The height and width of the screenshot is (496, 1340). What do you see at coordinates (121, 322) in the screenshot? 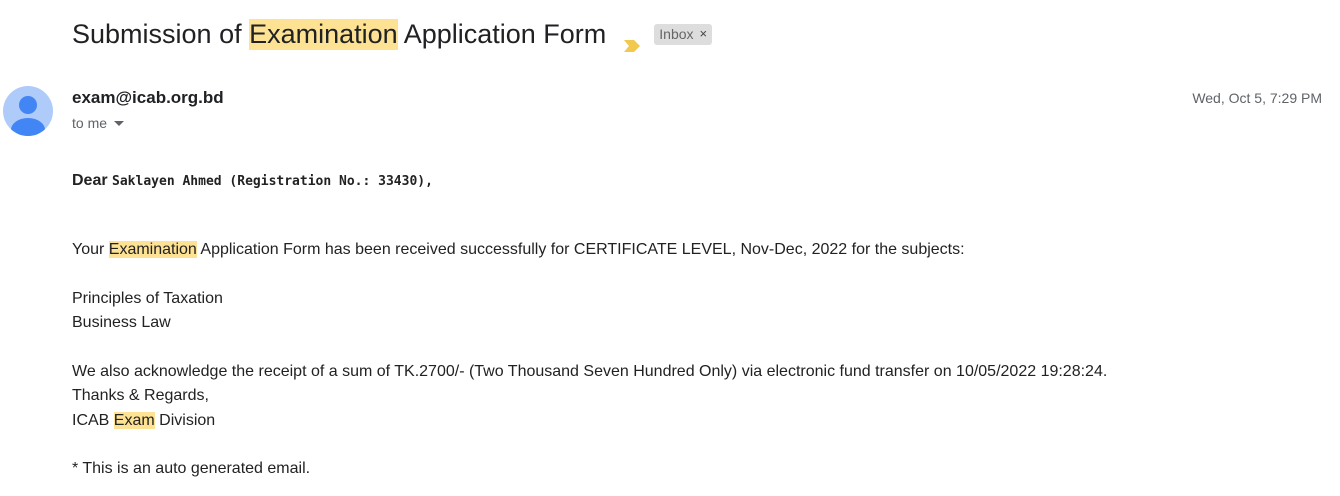
I see `subject-item-2: Business Law` at bounding box center [121, 322].